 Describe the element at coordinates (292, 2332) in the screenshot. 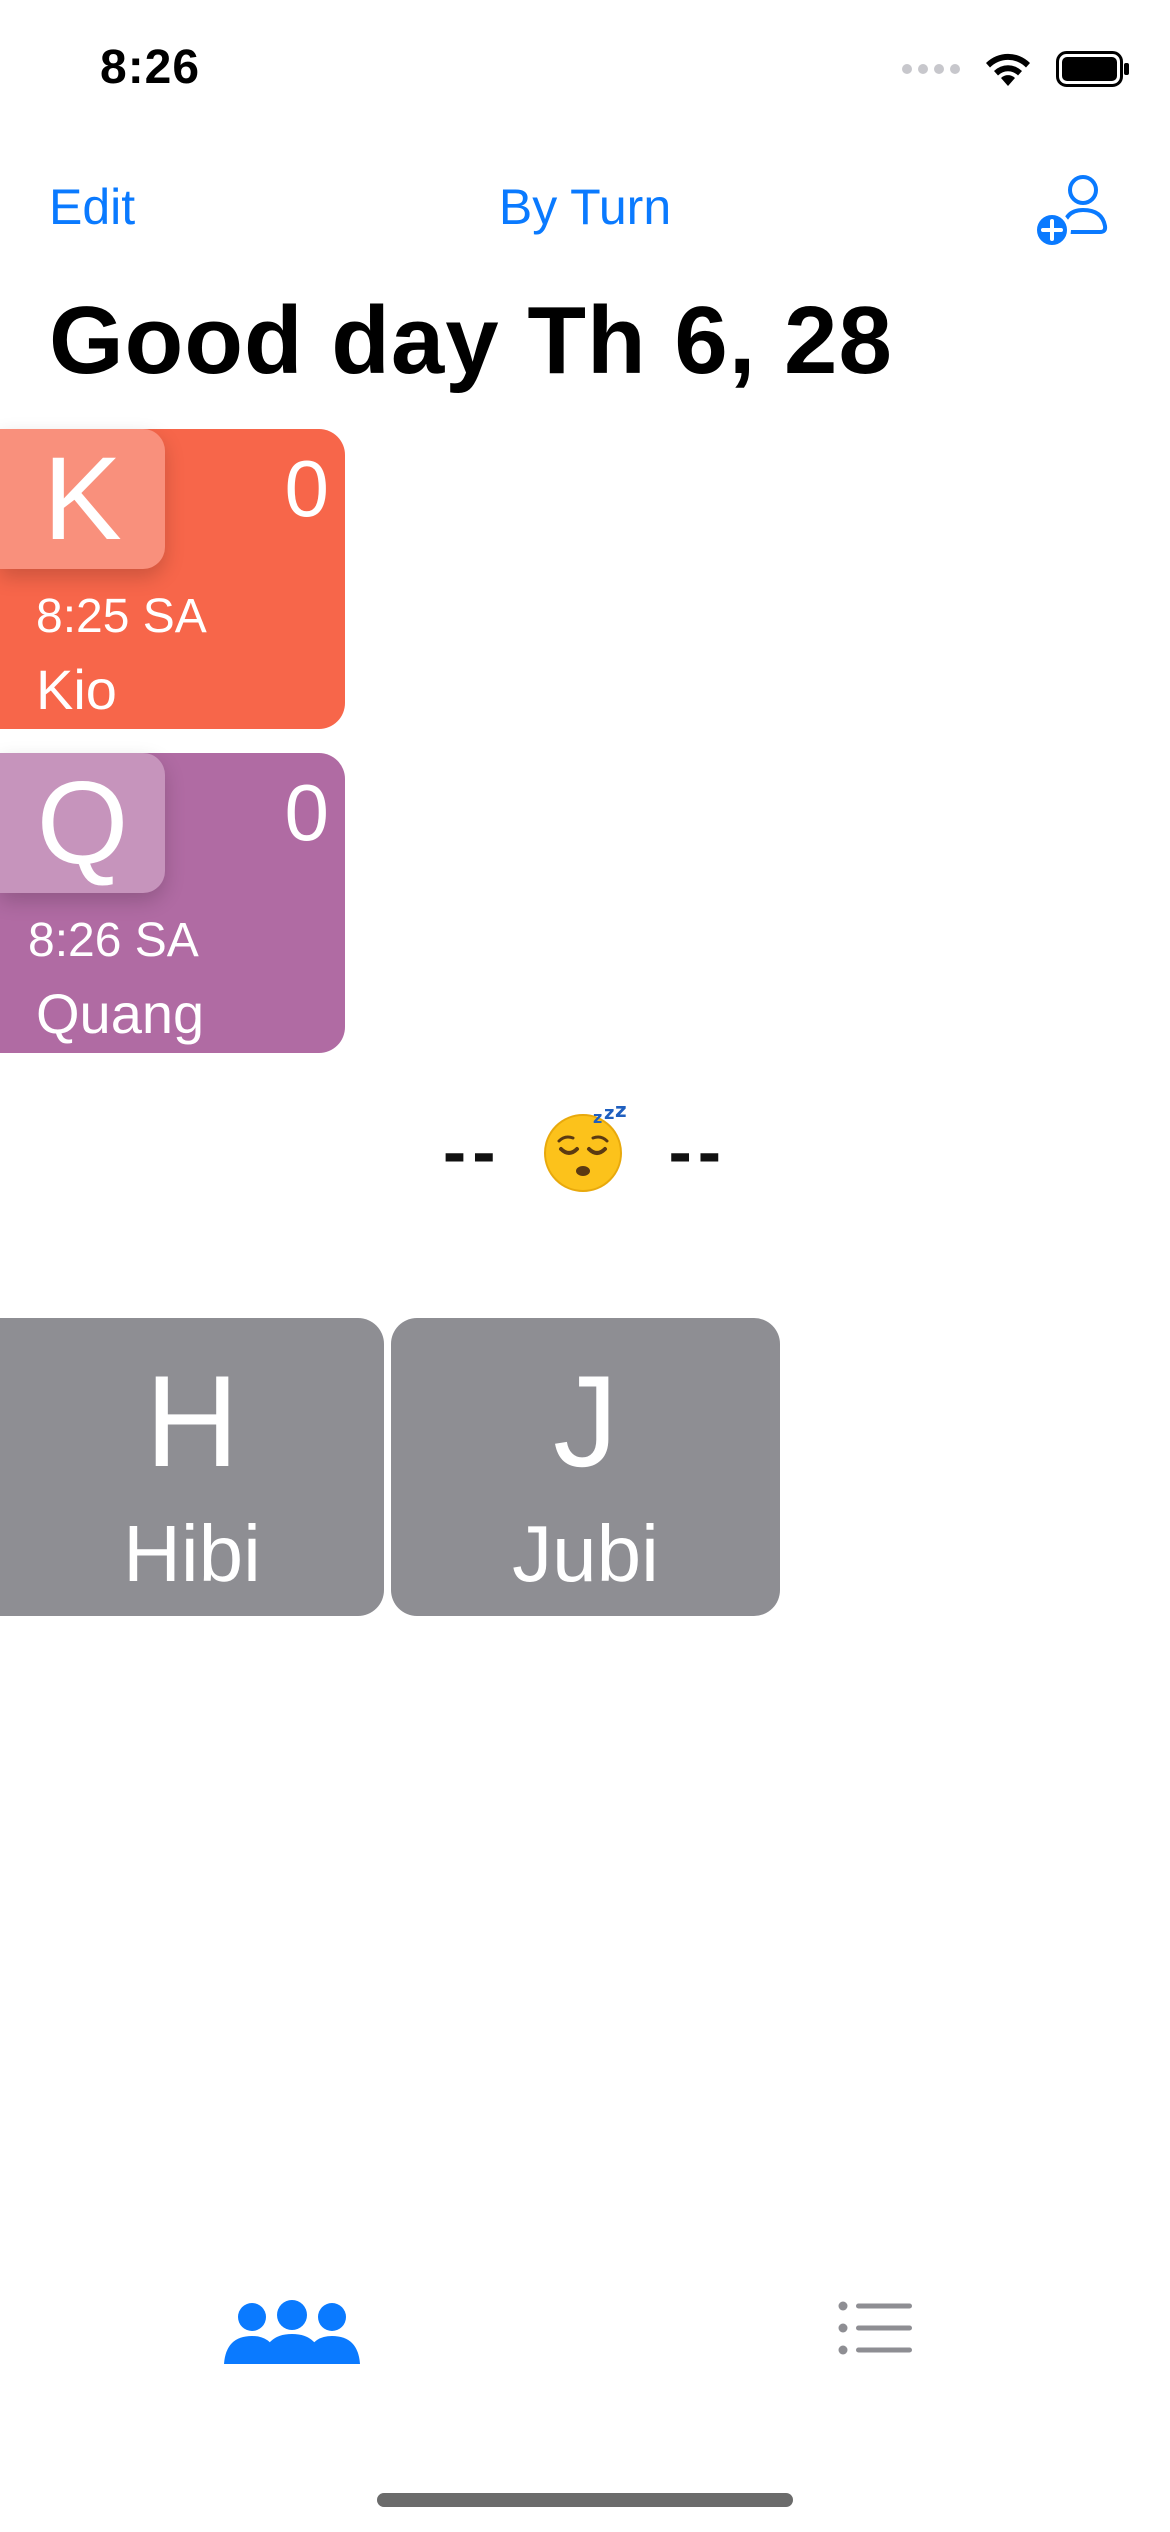

I see `people-icon` at that location.